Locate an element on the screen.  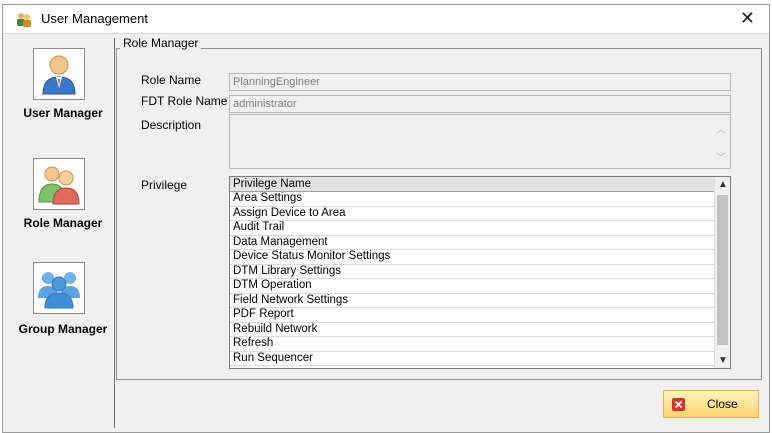
privilege-row: Rebuild Network is located at coordinates (472, 330).